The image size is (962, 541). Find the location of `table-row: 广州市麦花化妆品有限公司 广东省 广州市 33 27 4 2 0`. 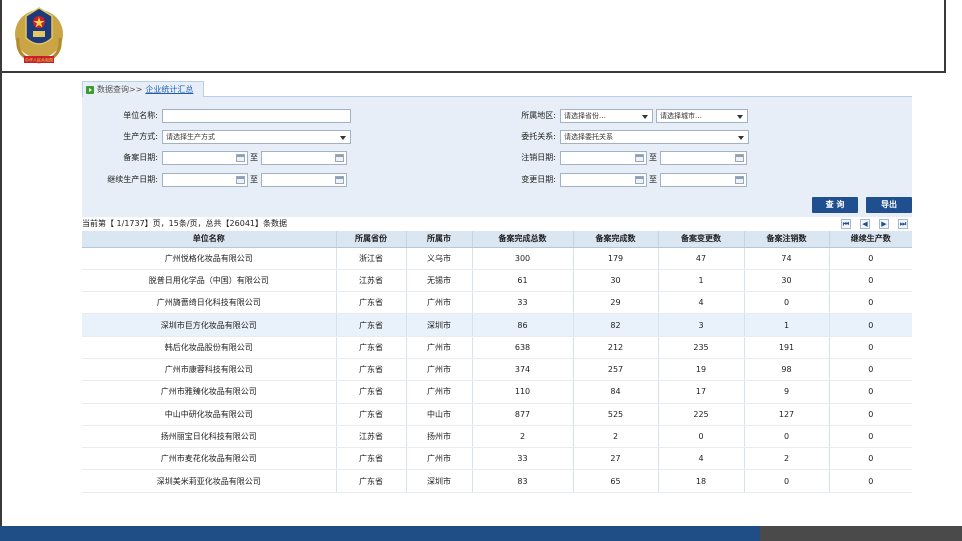

table-row: 广州市麦花化妆品有限公司 广东省 广州市 33 27 4 2 0 is located at coordinates (497, 459).